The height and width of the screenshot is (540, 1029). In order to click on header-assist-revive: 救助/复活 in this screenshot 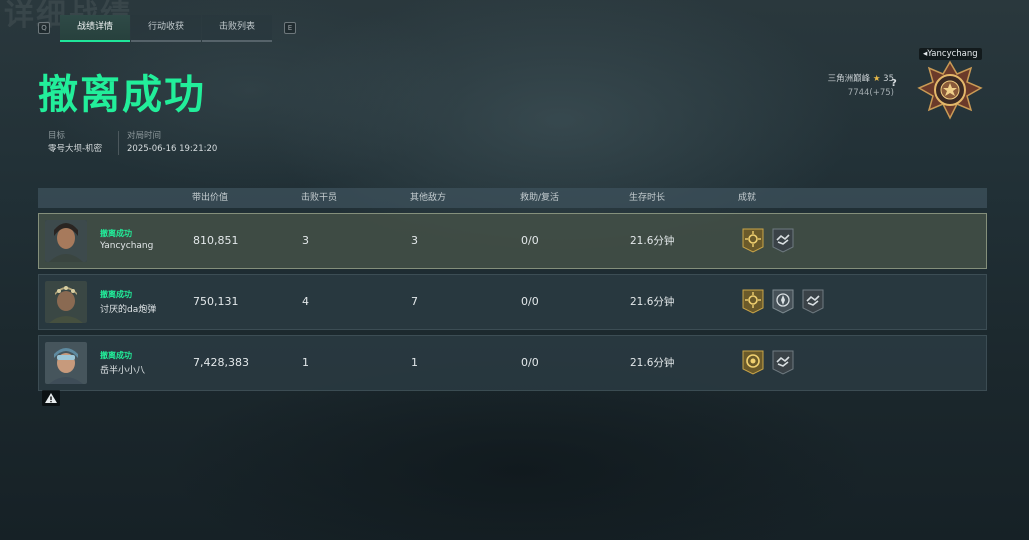, I will do `click(540, 198)`.